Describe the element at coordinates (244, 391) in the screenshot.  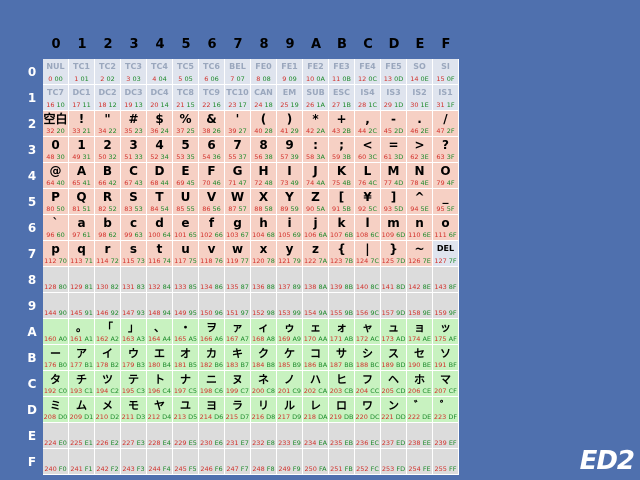
I see `hex-code: C7` at that location.